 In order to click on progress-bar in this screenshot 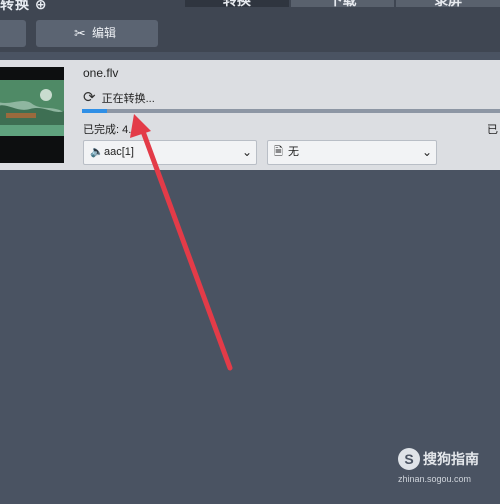, I will do `click(291, 111)`.